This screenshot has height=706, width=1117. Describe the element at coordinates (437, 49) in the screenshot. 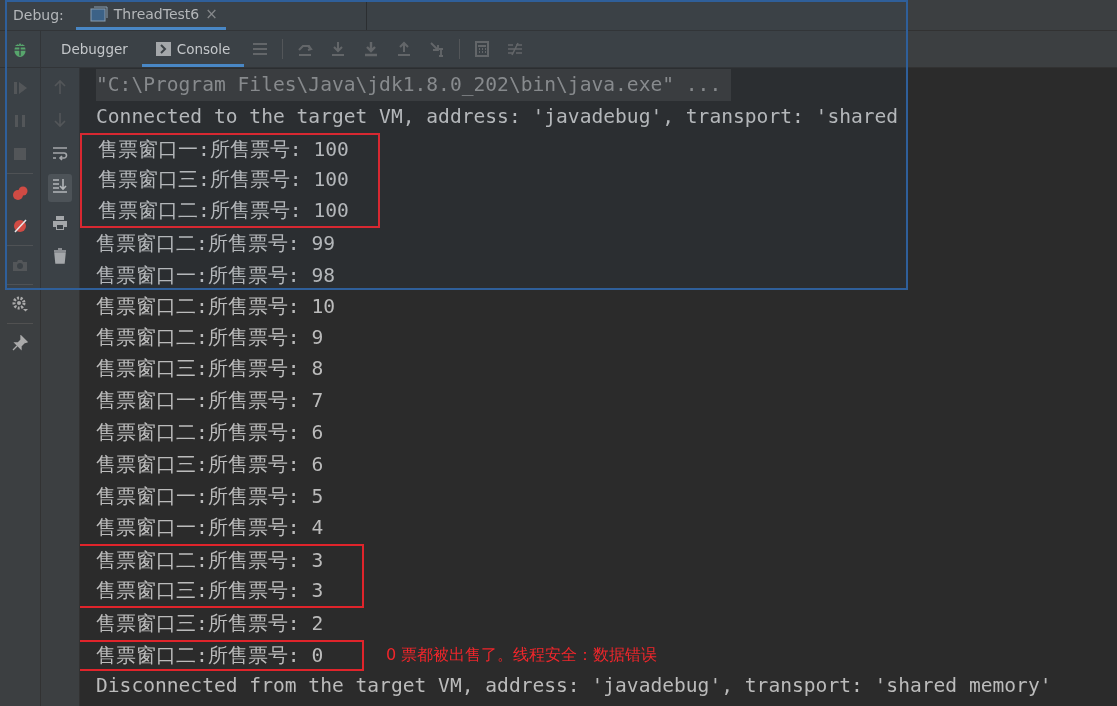

I see `run-to-cursor-icon` at that location.